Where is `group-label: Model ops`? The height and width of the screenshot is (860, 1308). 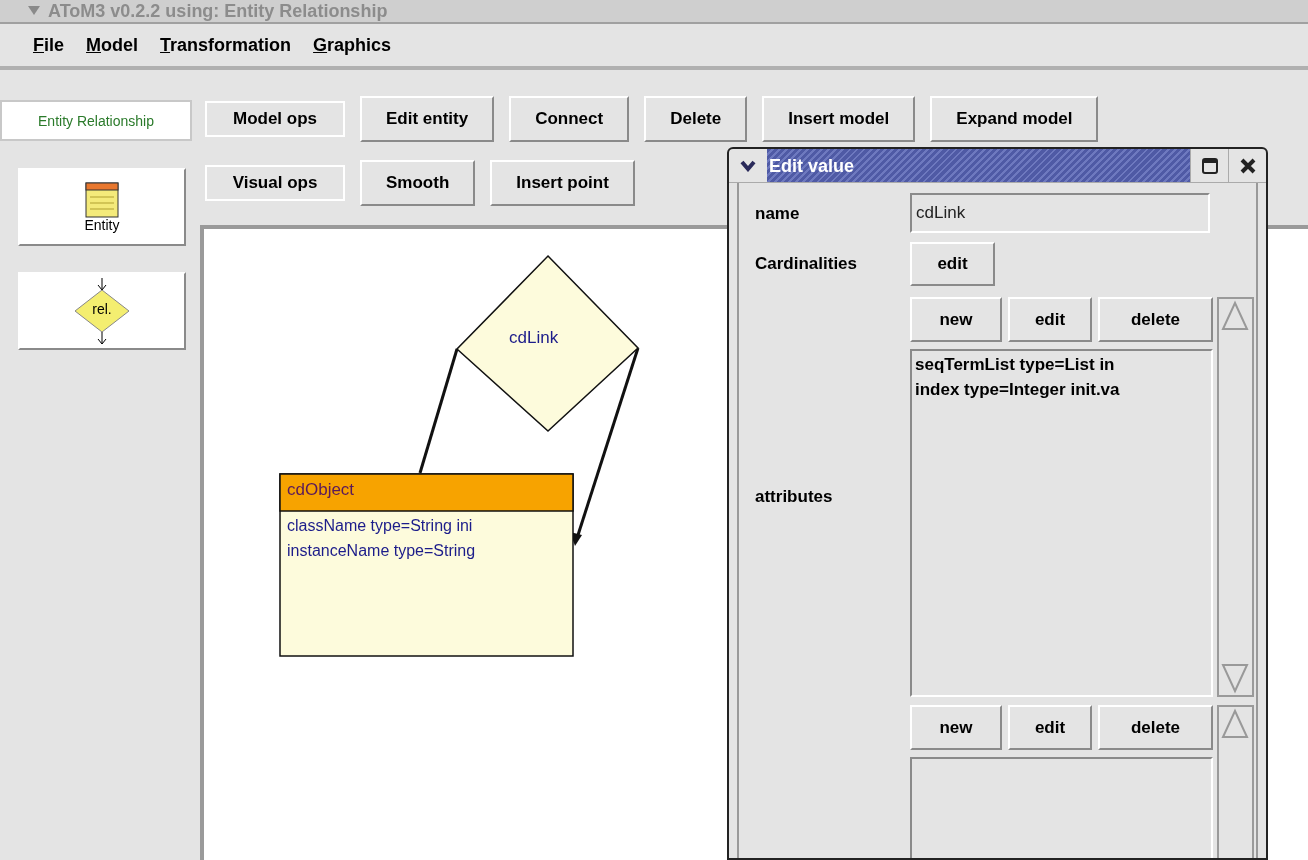
group-label: Model ops is located at coordinates (275, 119).